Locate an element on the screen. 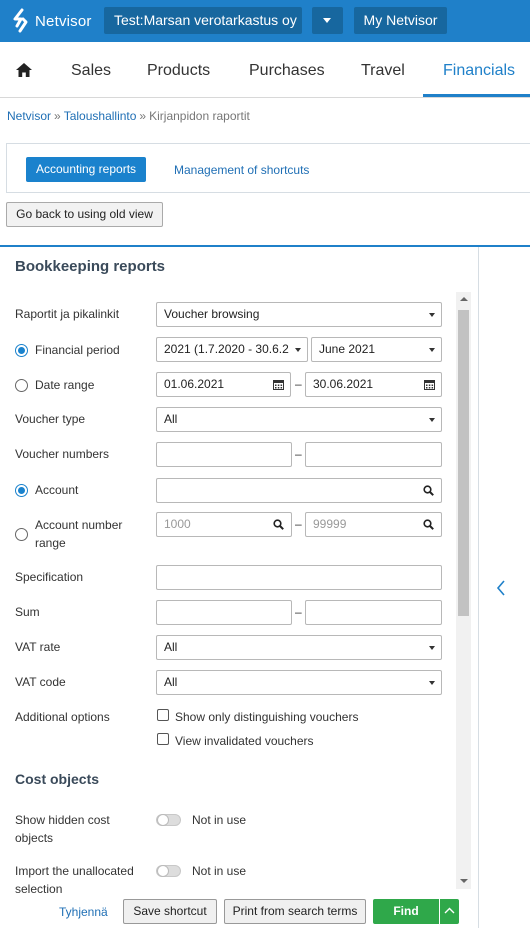  logo-text: Netvisor is located at coordinates (63, 21).